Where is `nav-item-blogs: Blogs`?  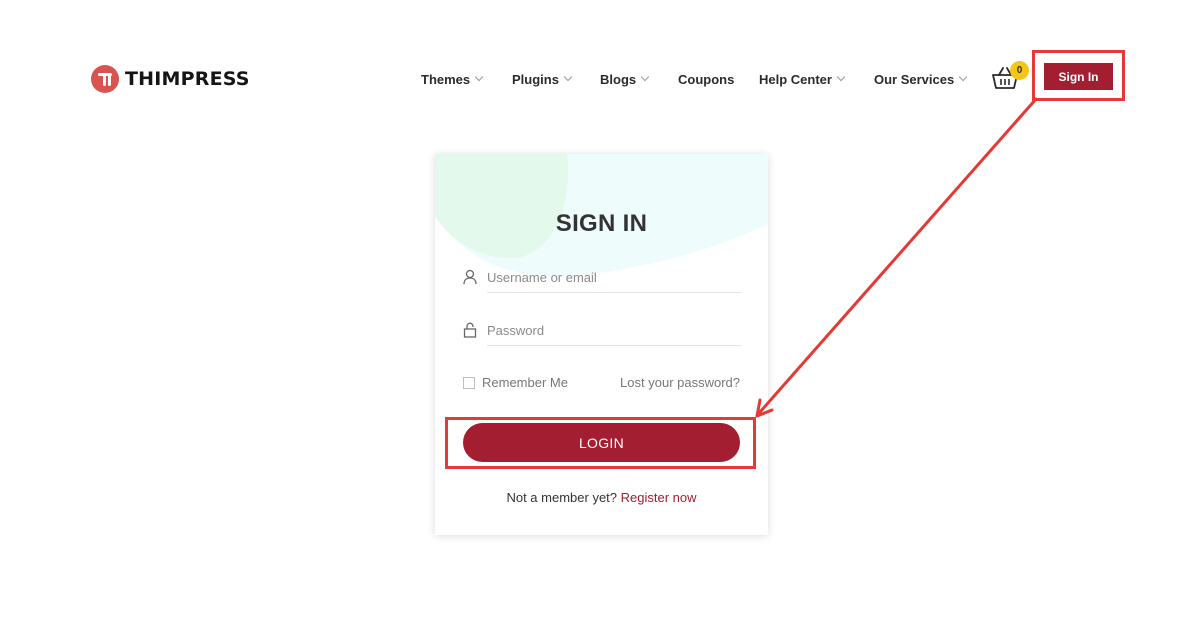 nav-item-blogs: Blogs is located at coordinates (625, 79).